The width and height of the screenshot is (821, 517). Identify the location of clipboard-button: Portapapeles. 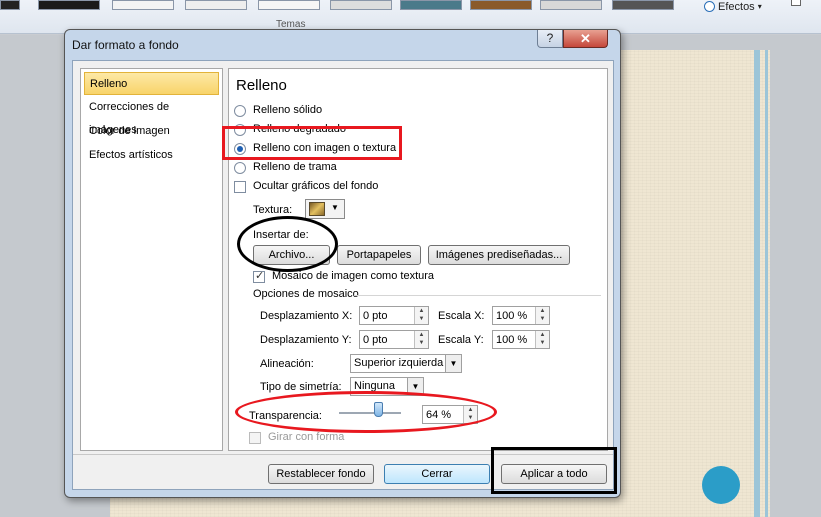
(379, 255).